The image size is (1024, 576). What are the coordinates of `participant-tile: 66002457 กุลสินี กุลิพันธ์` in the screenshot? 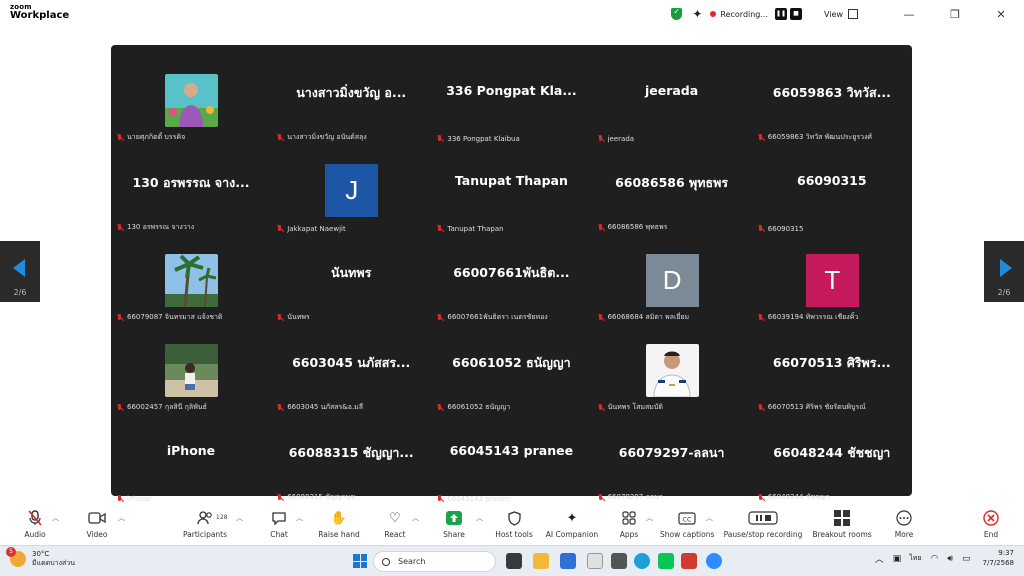 It's located at (191, 370).